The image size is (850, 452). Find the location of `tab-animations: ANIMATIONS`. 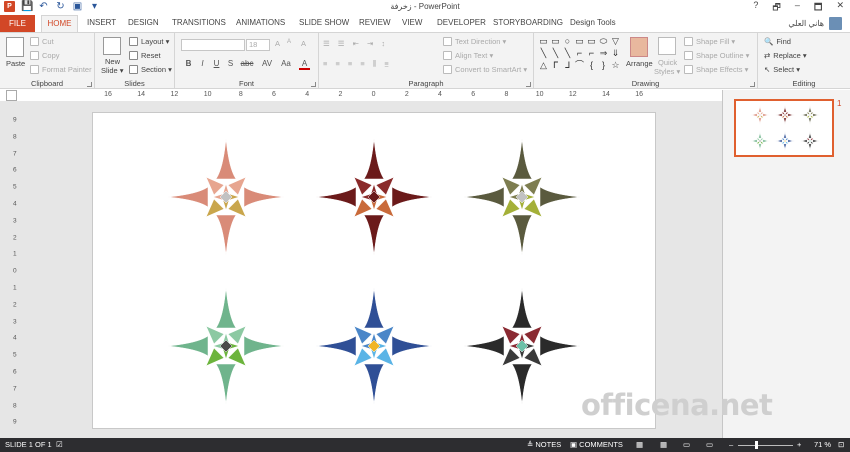

tab-animations: ANIMATIONS is located at coordinates (260, 22).